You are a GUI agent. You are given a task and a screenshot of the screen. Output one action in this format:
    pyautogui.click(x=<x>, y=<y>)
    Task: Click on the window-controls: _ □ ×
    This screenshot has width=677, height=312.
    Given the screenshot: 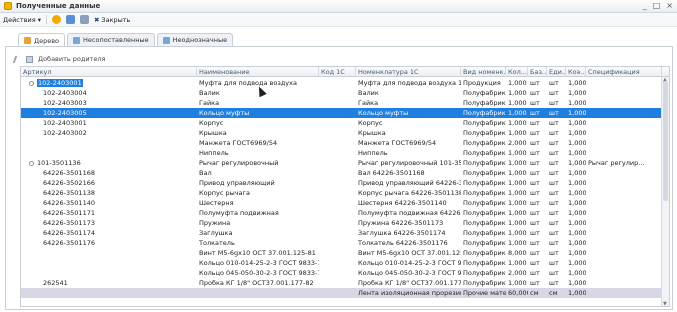 What is the action you would take?
    pyautogui.click(x=658, y=5)
    